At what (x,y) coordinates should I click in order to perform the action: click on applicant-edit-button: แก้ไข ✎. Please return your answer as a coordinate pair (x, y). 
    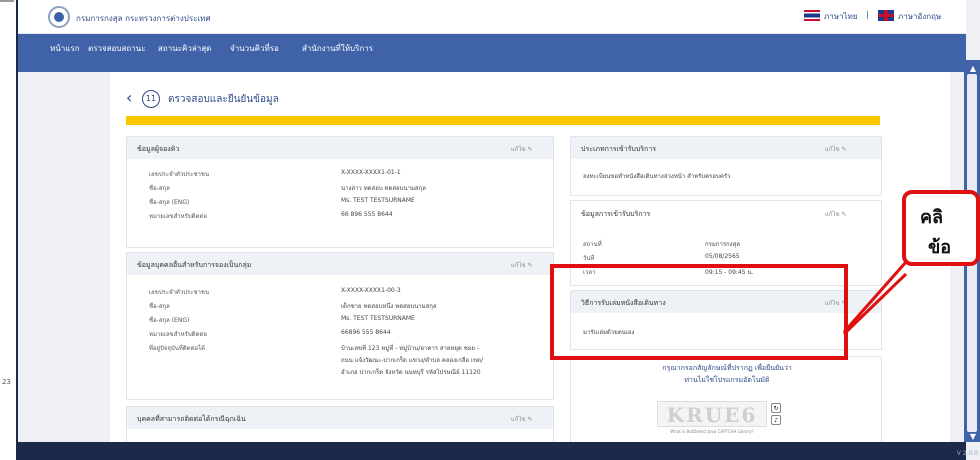
    Looking at the image, I should click on (522, 149).